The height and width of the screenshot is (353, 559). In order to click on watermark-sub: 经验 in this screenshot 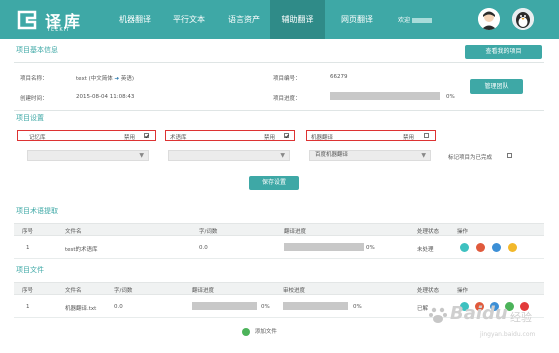, I will do `click(521, 317)`.